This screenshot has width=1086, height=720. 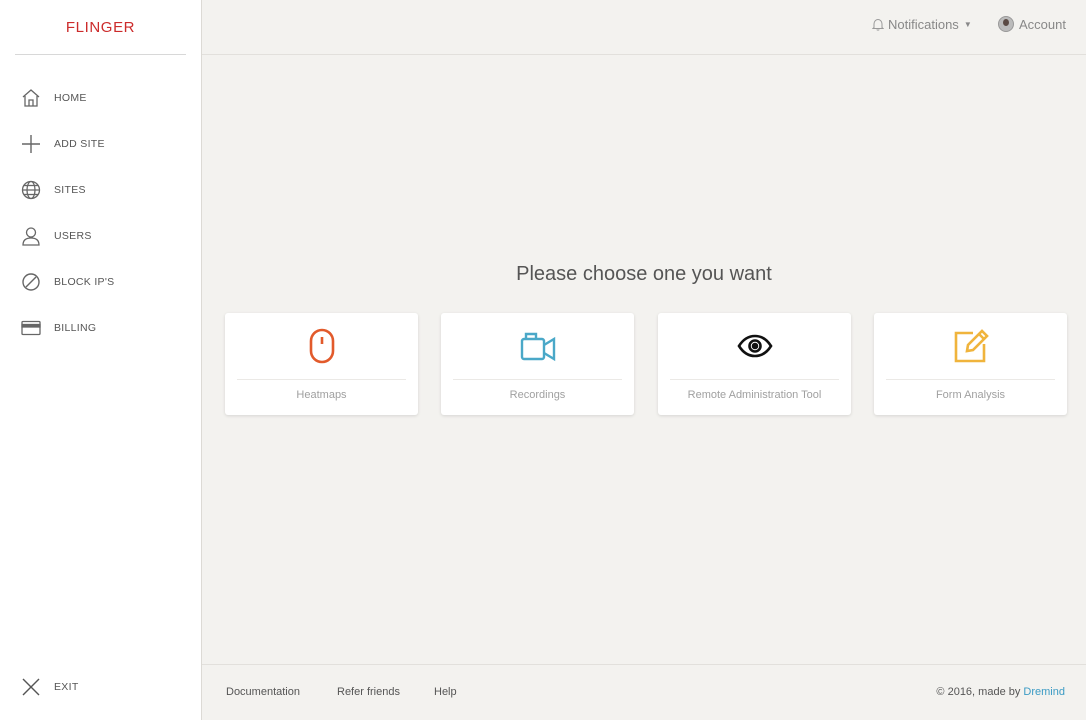 I want to click on sidebar-item-home: HOME, so click(x=100, y=98).